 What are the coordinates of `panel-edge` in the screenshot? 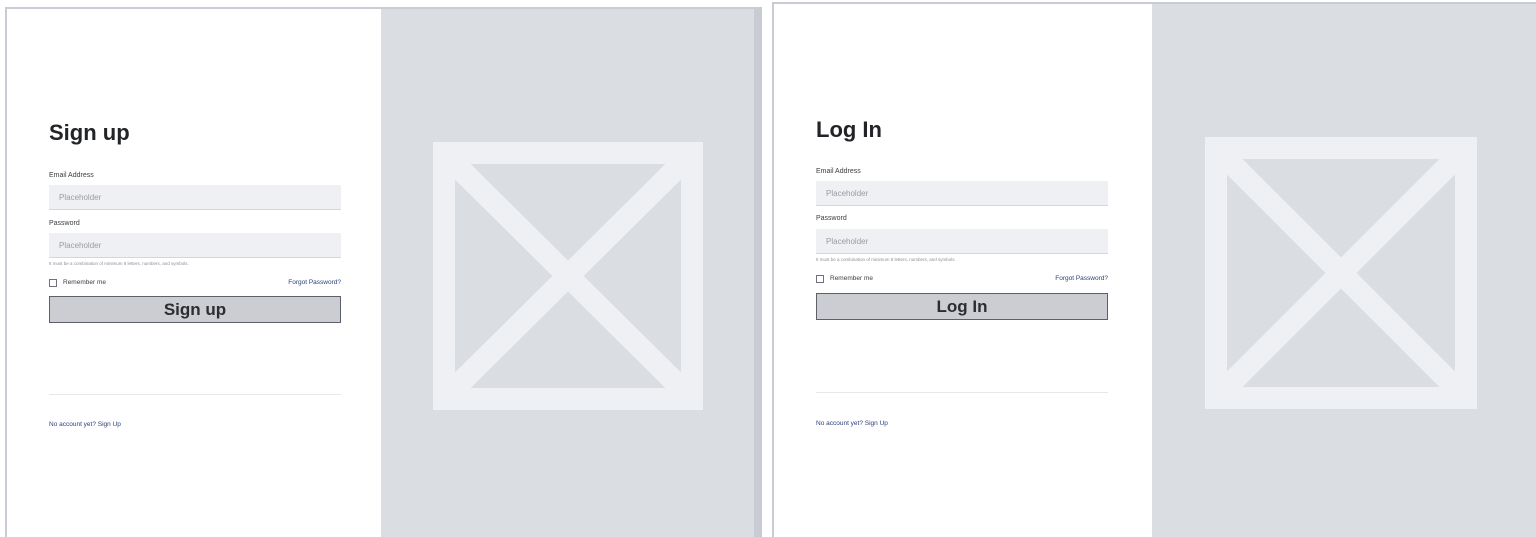 It's located at (757, 273).